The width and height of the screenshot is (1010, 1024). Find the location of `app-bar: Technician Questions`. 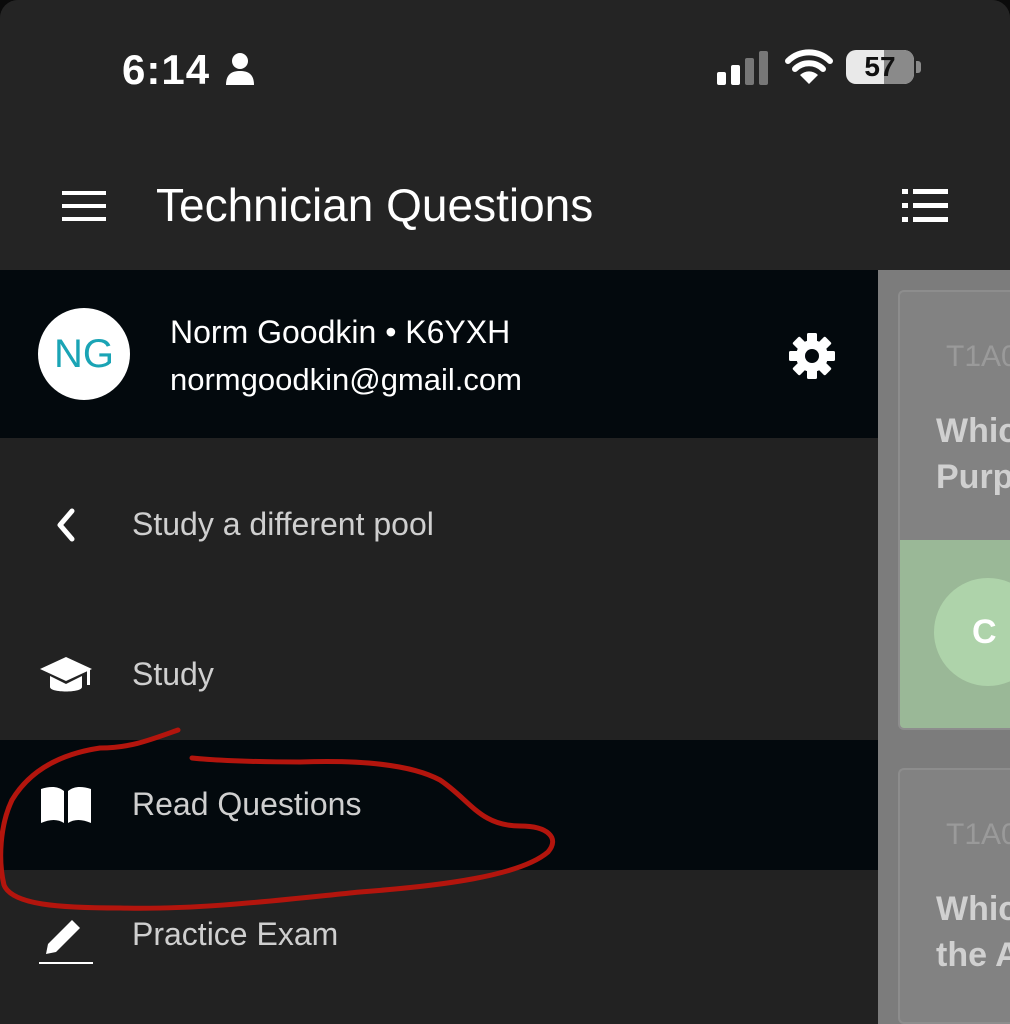

app-bar: Technician Questions is located at coordinates (505, 200).